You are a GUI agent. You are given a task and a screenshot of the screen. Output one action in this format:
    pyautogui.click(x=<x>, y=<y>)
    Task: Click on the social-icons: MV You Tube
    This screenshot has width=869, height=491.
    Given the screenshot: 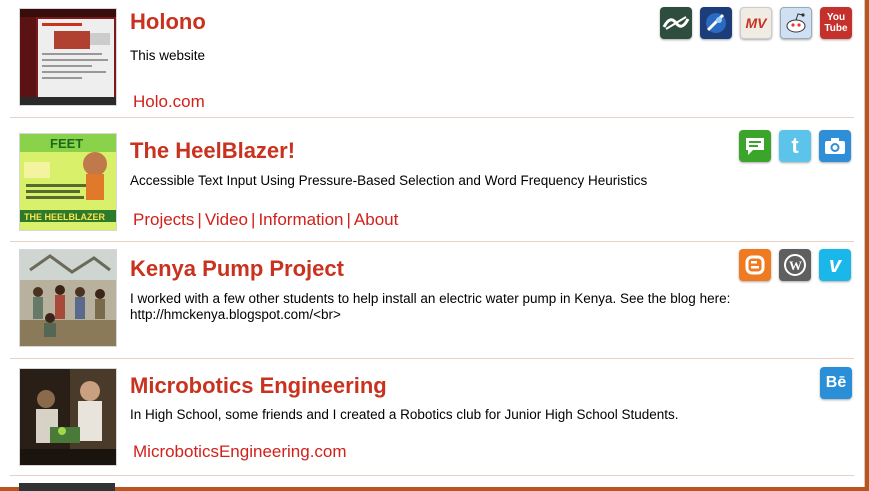 What is the action you would take?
    pyautogui.click(x=756, y=23)
    